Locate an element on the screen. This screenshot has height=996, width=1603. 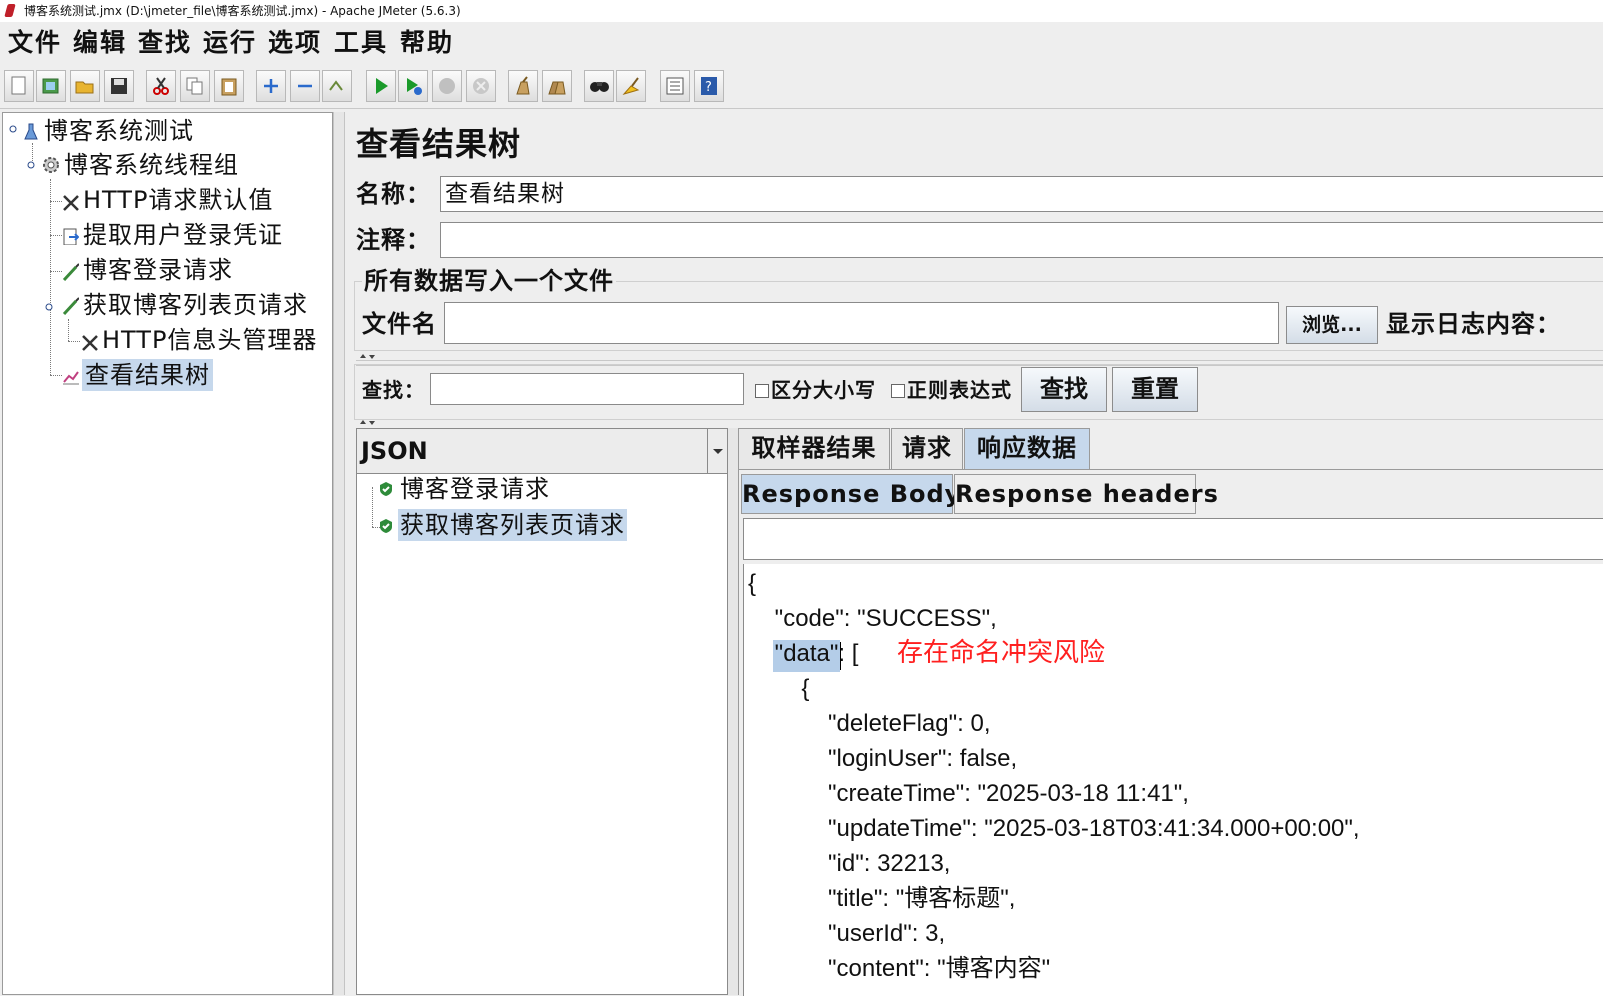
templates-icon is located at coordinates (51, 86).